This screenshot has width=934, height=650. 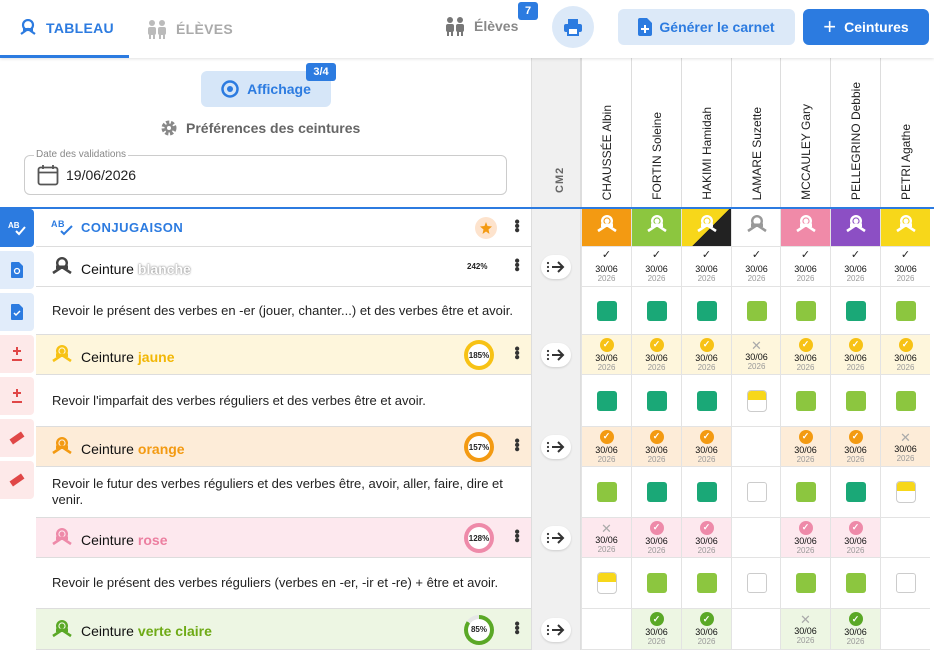 What do you see at coordinates (48, 175) in the screenshot?
I see `calendar-icon` at bounding box center [48, 175].